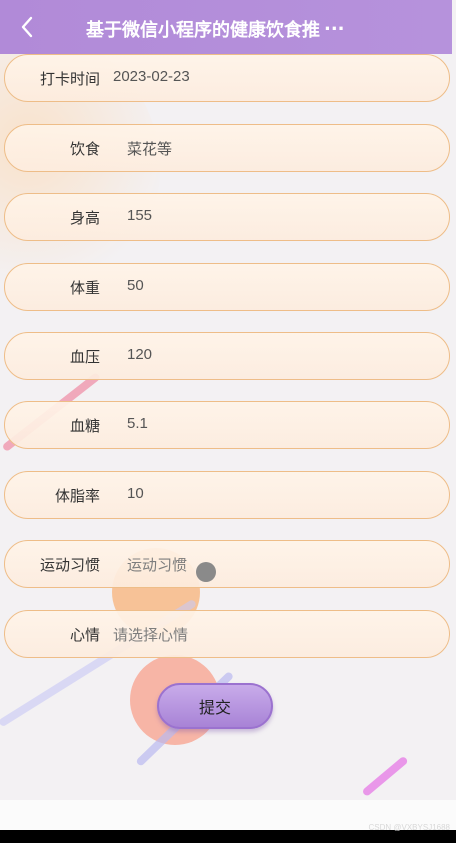  Describe the element at coordinates (69, 79) in the screenshot. I see `field-label: 打卡时间` at that location.